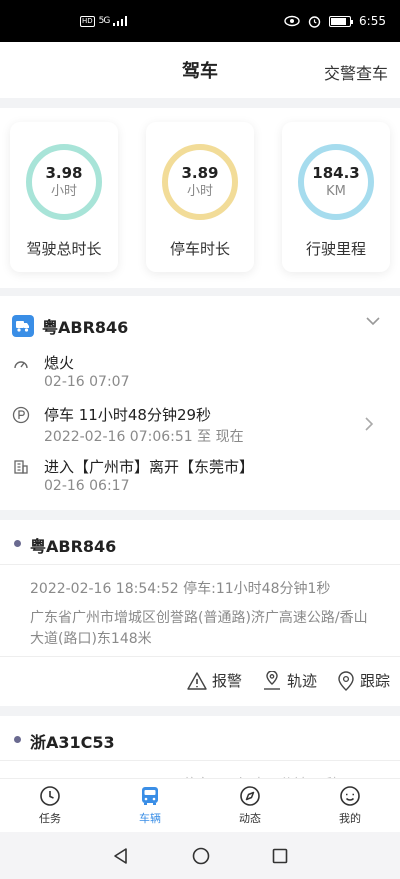 Image resolution: width=400 pixels, height=879 pixels. I want to click on stat-label: 停车时长, so click(199, 249).